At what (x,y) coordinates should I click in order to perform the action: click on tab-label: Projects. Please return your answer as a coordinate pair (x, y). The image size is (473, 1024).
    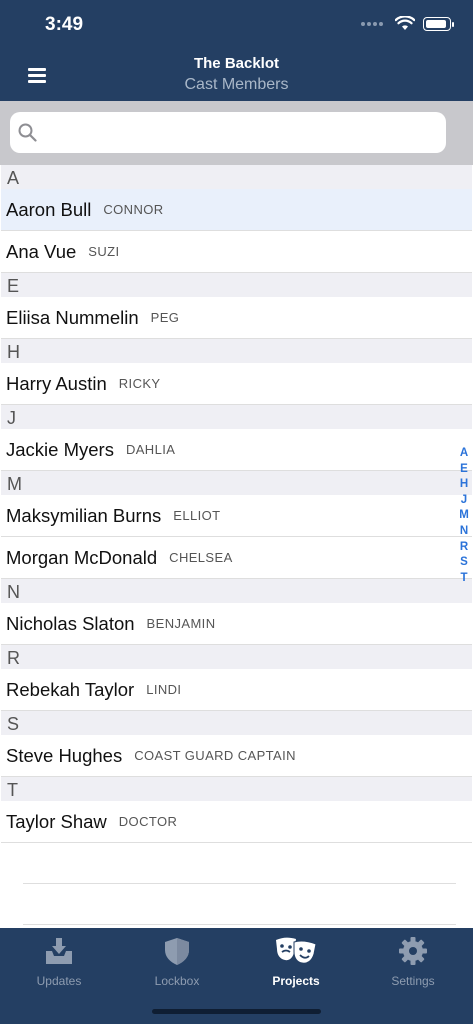
    Looking at the image, I should click on (296, 981).